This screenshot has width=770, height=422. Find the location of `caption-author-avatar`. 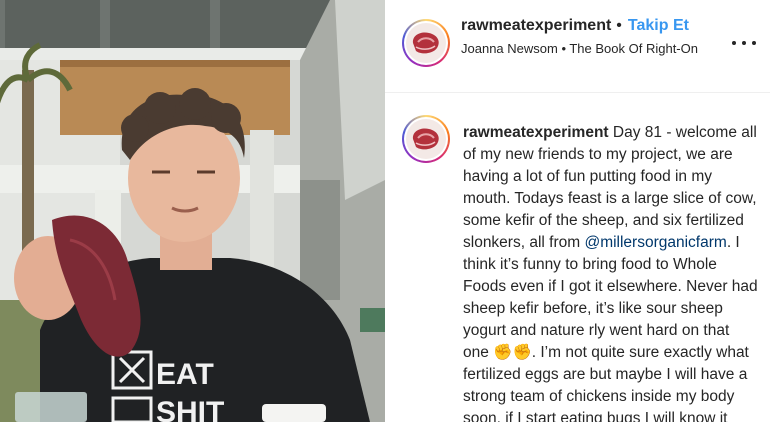

caption-author-avatar is located at coordinates (426, 139).